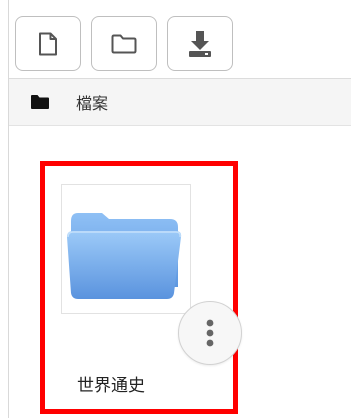 The width and height of the screenshot is (351, 418). I want to click on breadcrumb: 檔案, so click(180, 102).